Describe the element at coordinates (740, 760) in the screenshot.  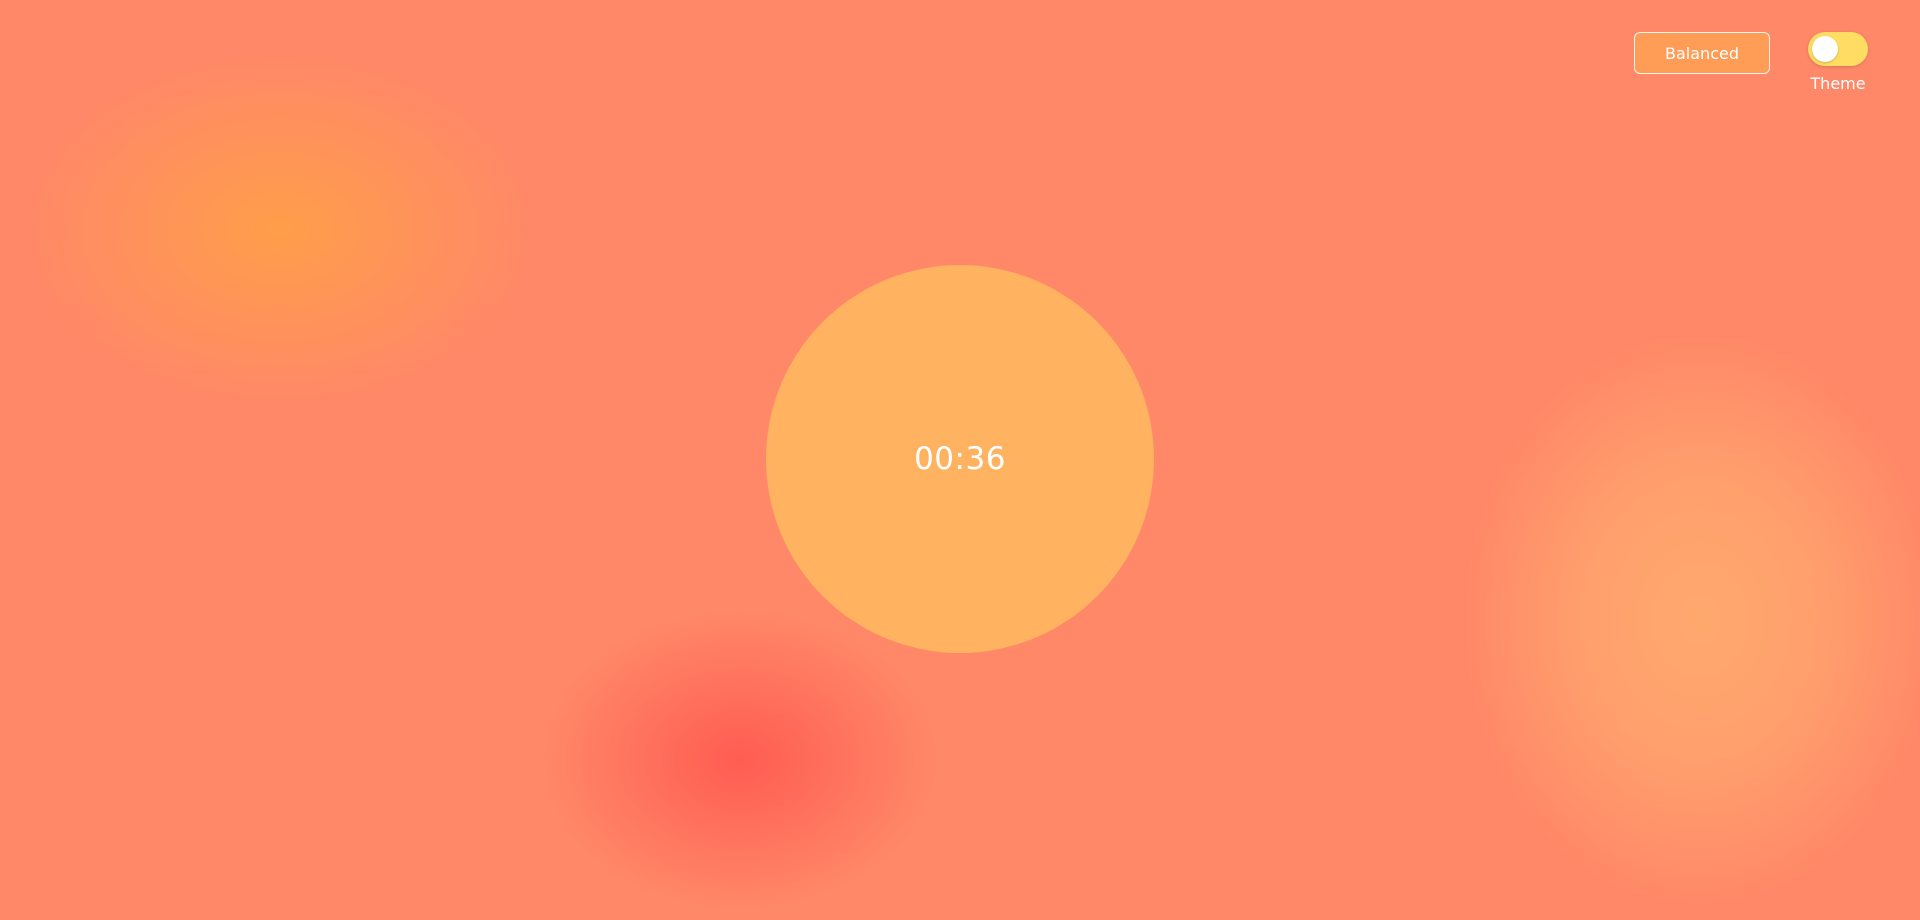
I see `background-blob-red` at that location.